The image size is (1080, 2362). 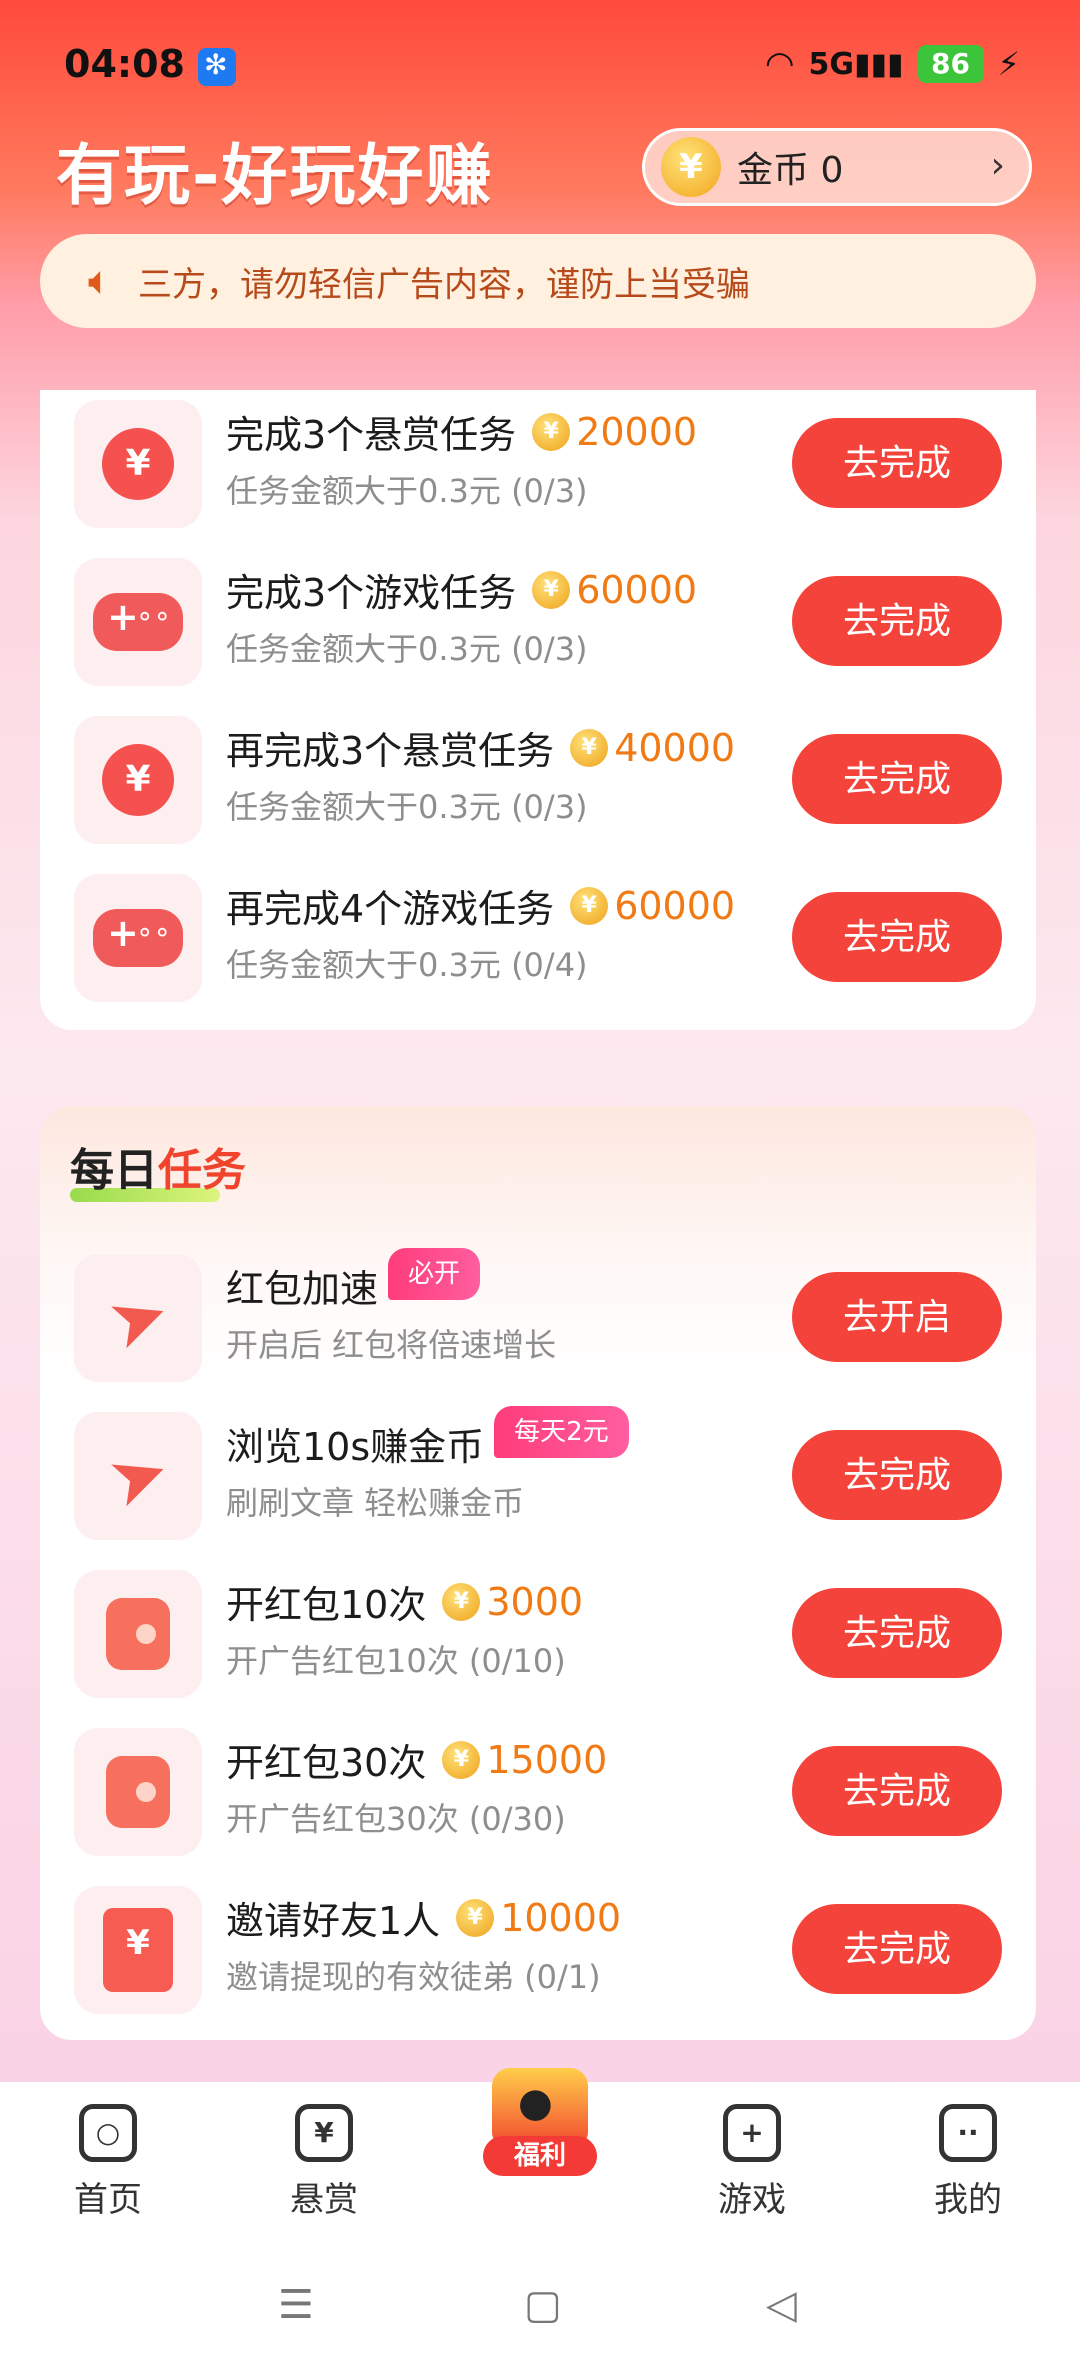 What do you see at coordinates (434, 1273) in the screenshot?
I see `task-tag-badge: 必开` at bounding box center [434, 1273].